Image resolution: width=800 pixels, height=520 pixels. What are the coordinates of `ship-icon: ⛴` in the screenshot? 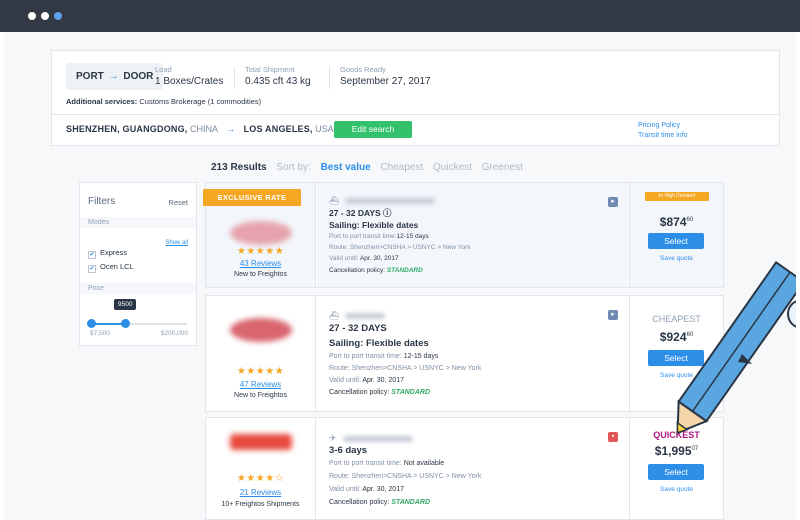 It's located at (334, 316).